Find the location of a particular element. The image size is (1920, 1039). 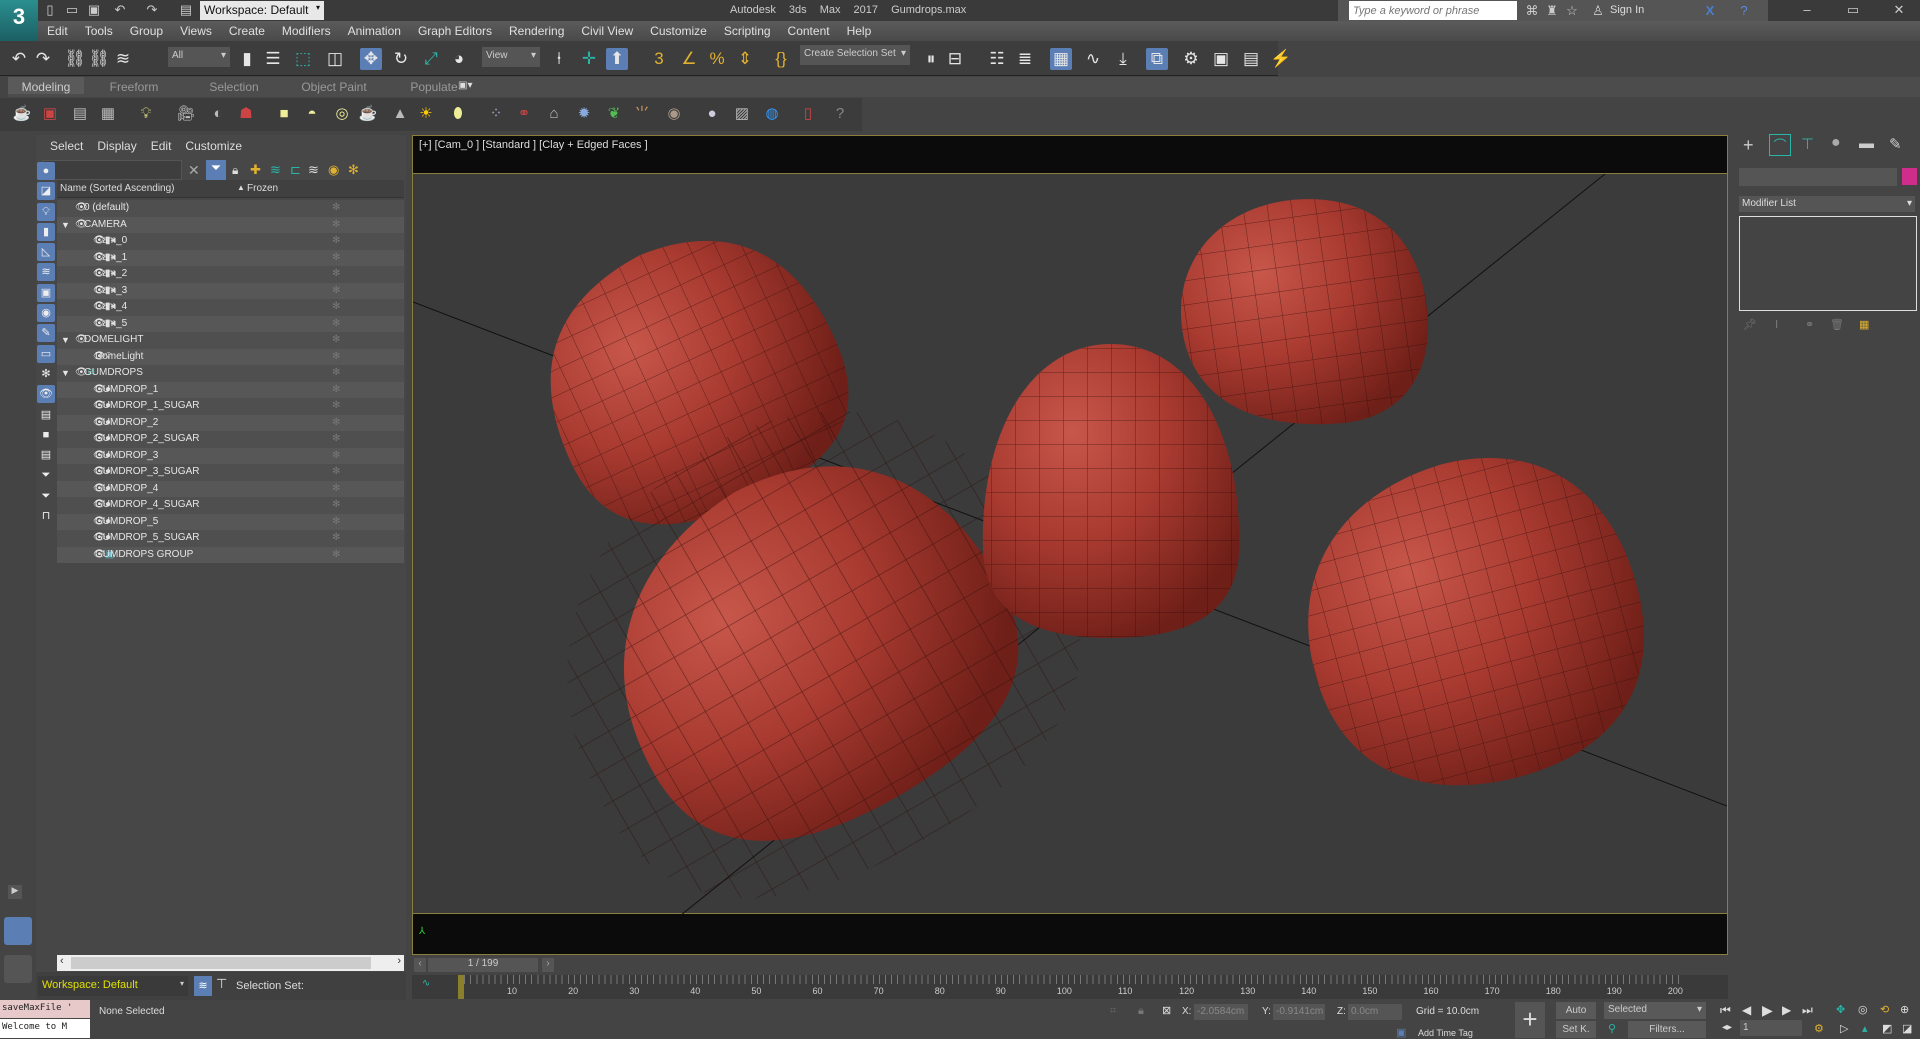

hierarchy-icon: ⊏ is located at coordinates (295, 170).